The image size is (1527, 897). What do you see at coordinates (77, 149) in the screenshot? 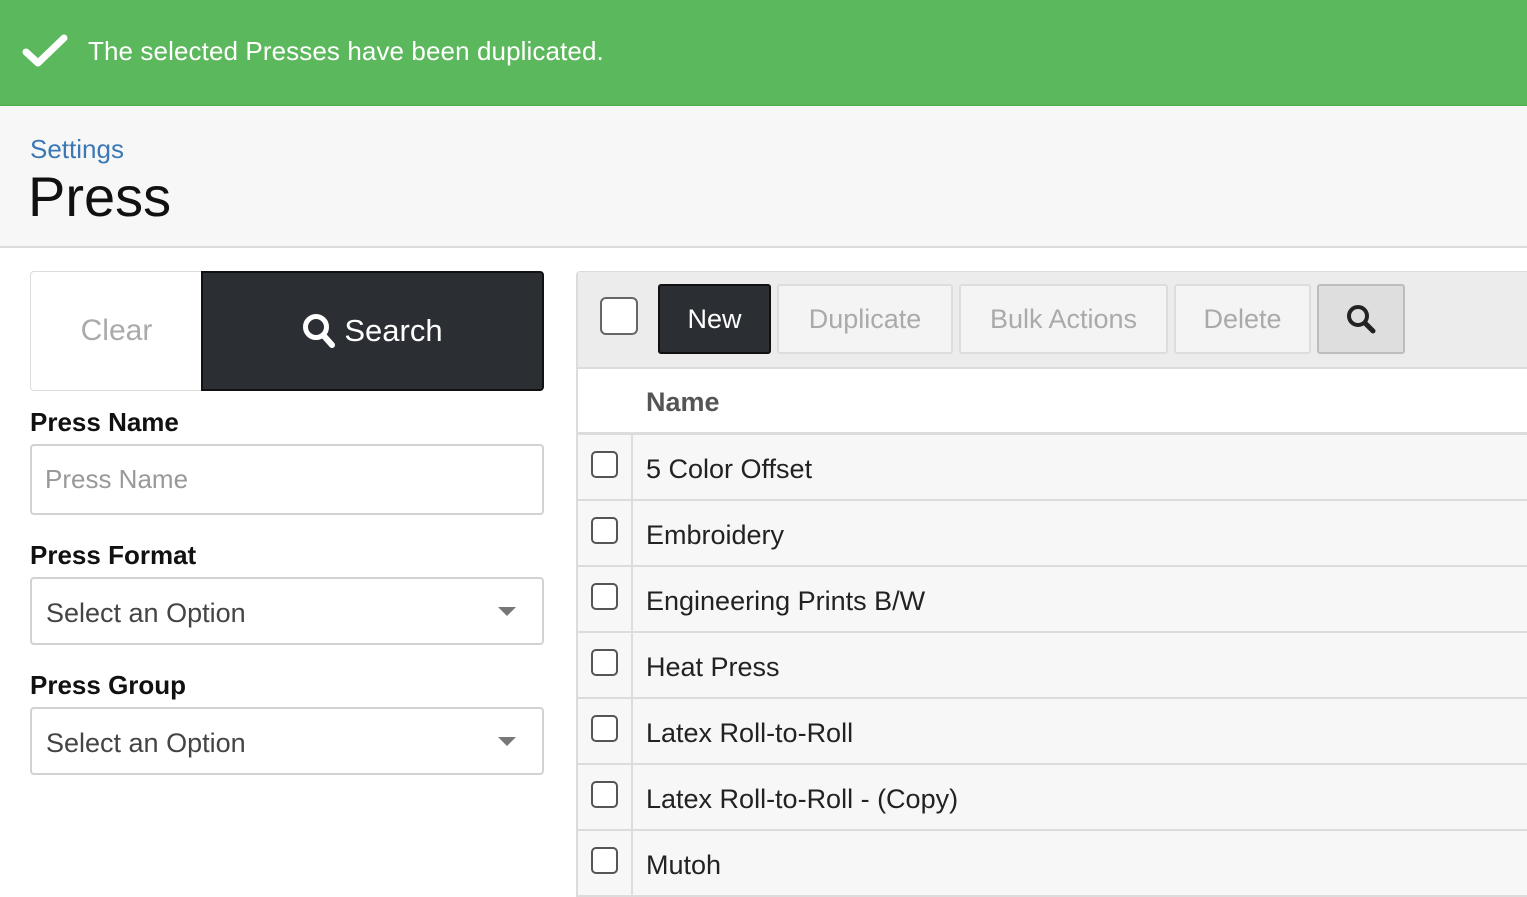
I see `breadcrumb-settings: Settings` at bounding box center [77, 149].